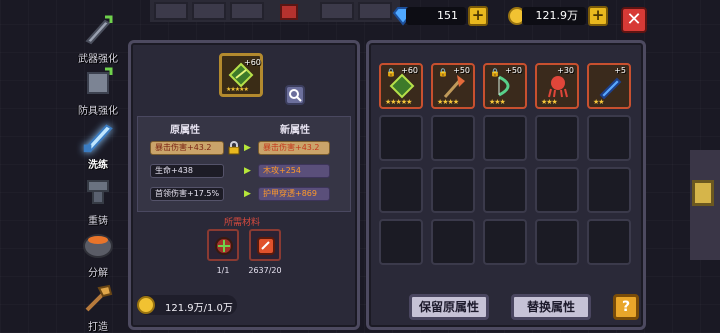 The image size is (720, 333). I want to click on anvil-icon, so click(98, 192).